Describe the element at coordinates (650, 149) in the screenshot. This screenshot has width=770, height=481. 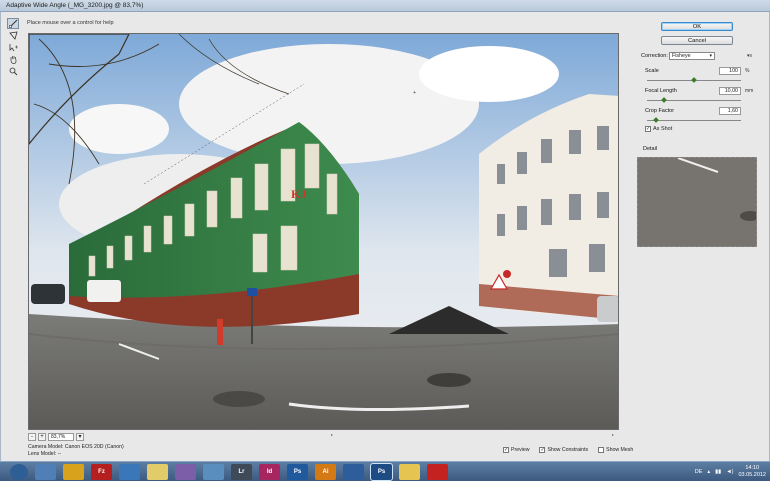
I see `detail-label: Detail` at that location.